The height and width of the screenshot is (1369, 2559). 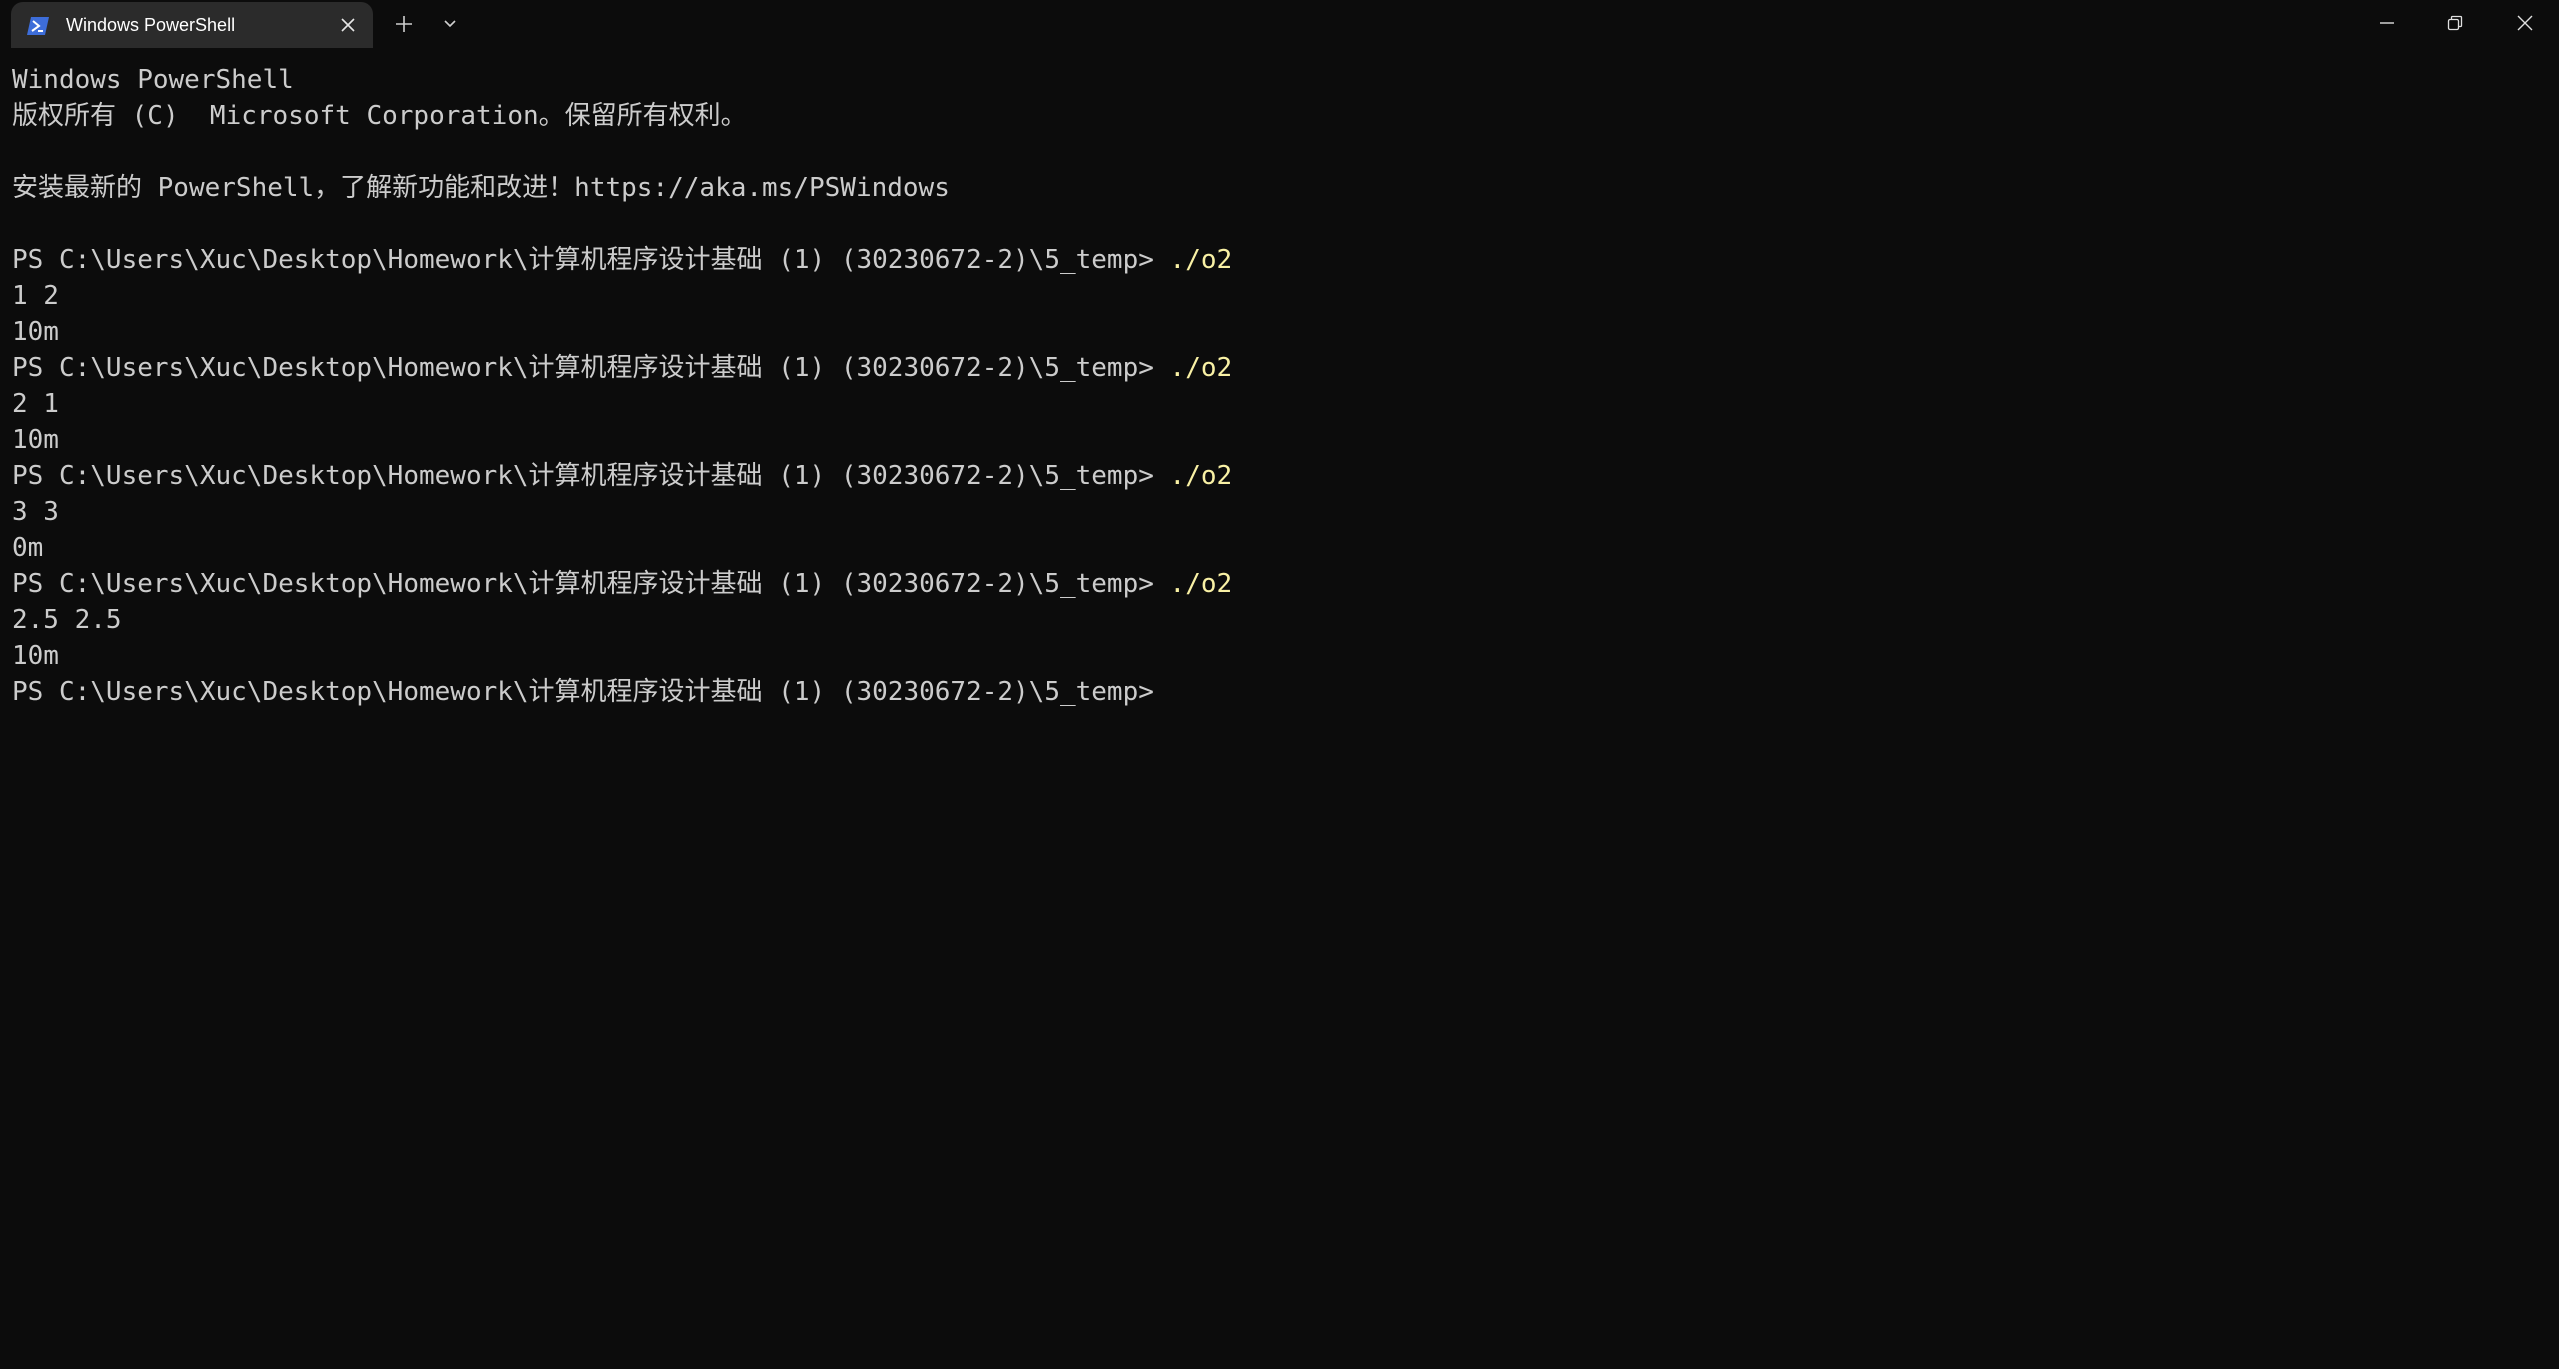 What do you see at coordinates (379, 116) in the screenshot?
I see `terminal-line: 版权所有 (C) Microsoft Corporation。保留所有权利。` at bounding box center [379, 116].